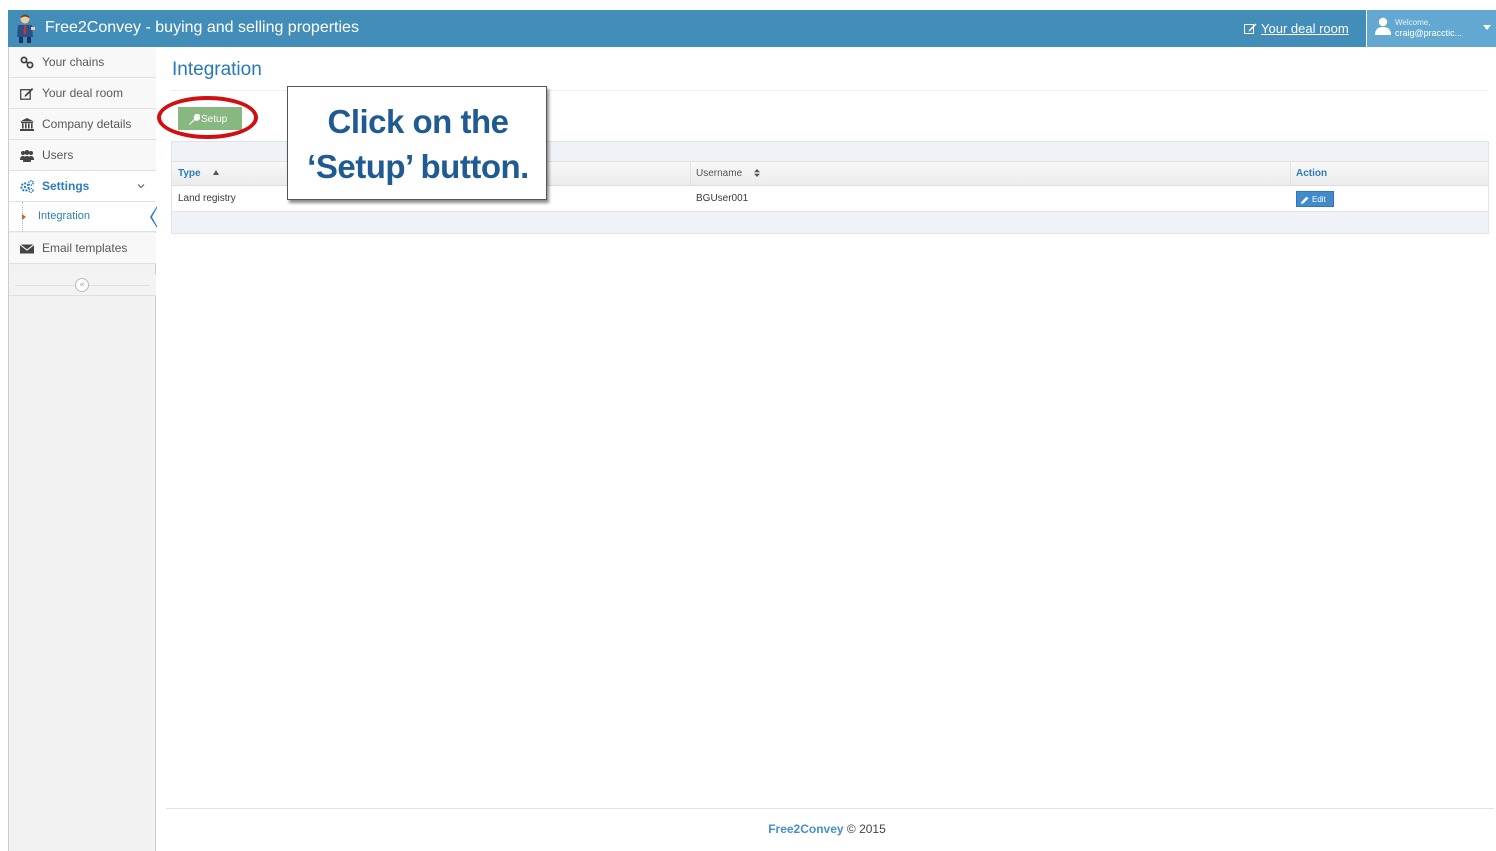  I want to click on edit-button: Edit, so click(1315, 199).